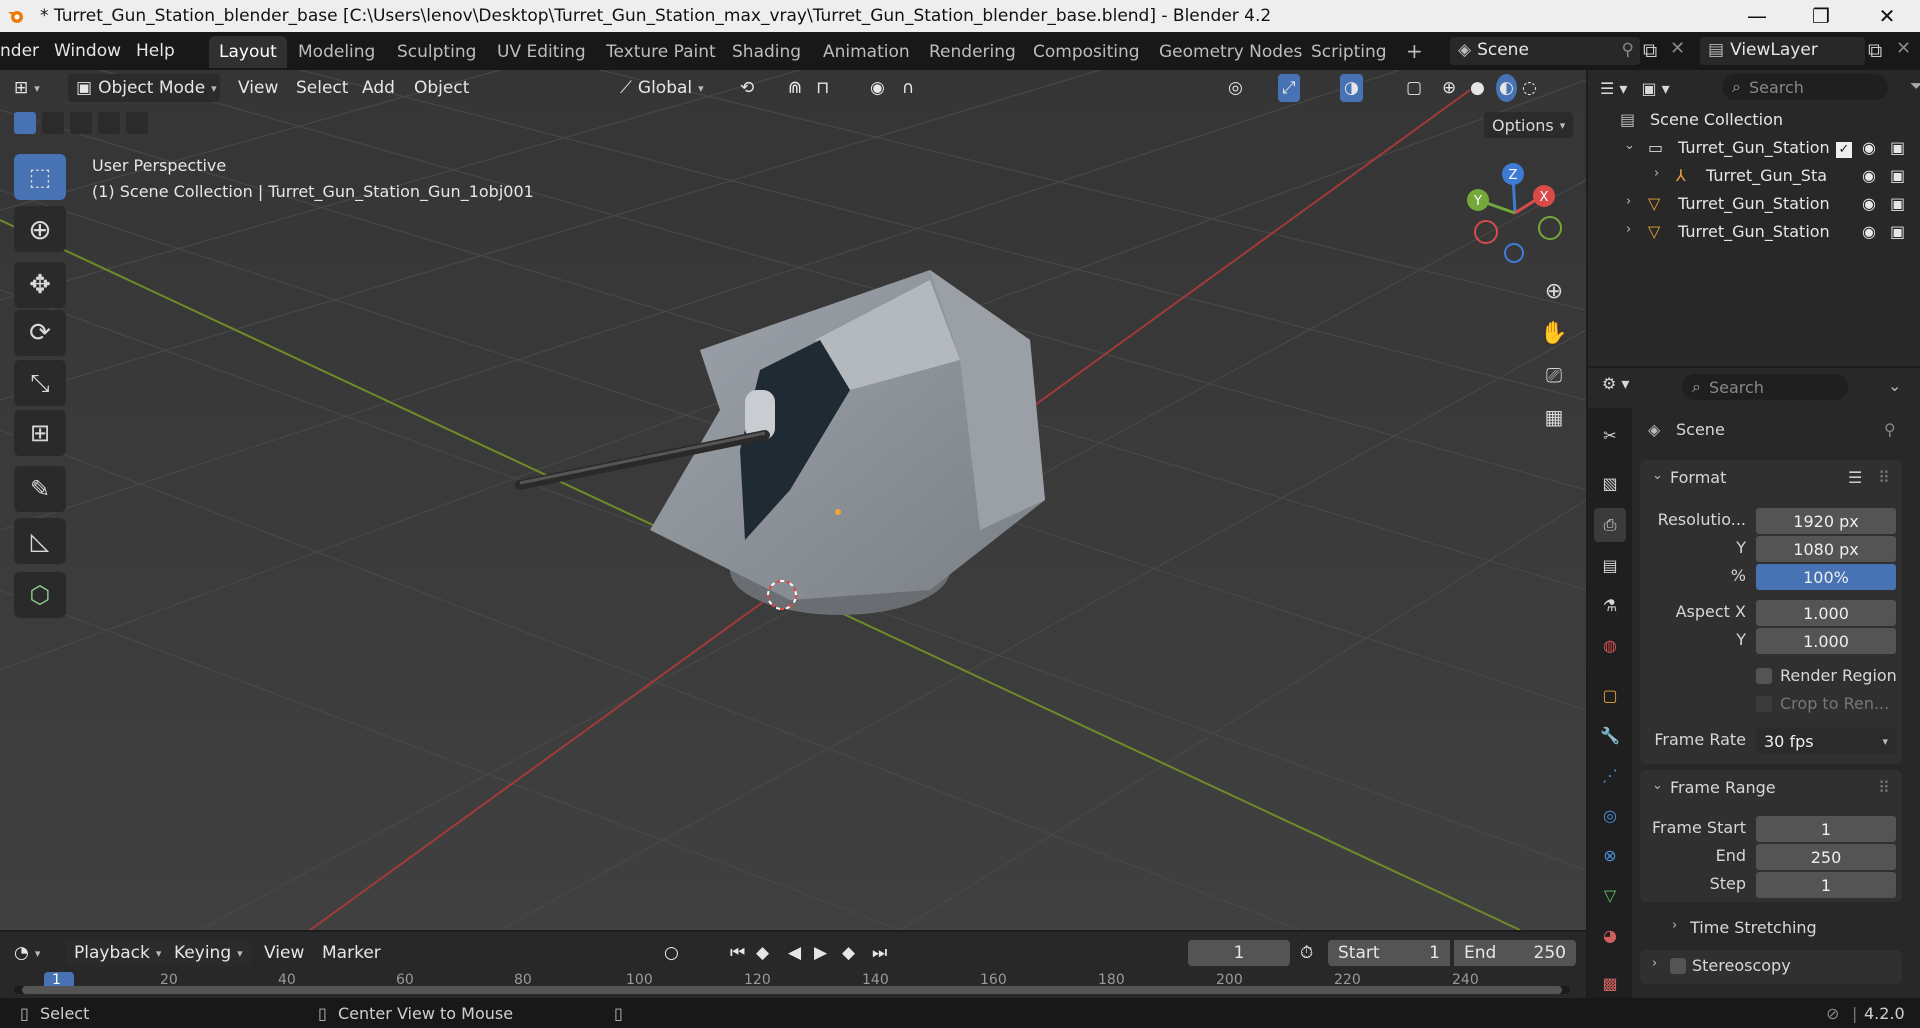 This screenshot has width=1920, height=1028. I want to click on wireframe-shading-icon: ⊕, so click(1449, 88).